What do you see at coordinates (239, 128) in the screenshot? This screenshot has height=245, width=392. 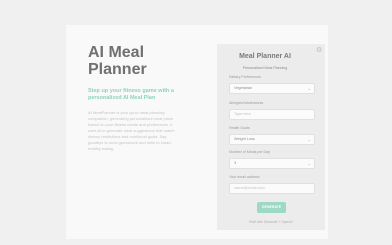 I see `health-goals-label: Health Goals` at bounding box center [239, 128].